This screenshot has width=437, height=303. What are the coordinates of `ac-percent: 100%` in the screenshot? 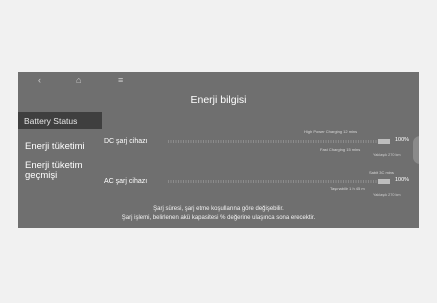 It's located at (402, 180).